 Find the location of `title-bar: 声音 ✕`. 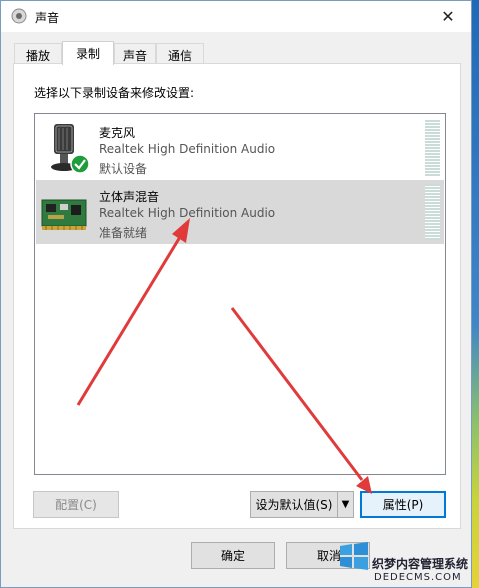

title-bar: 声音 ✕ is located at coordinates (236, 16).